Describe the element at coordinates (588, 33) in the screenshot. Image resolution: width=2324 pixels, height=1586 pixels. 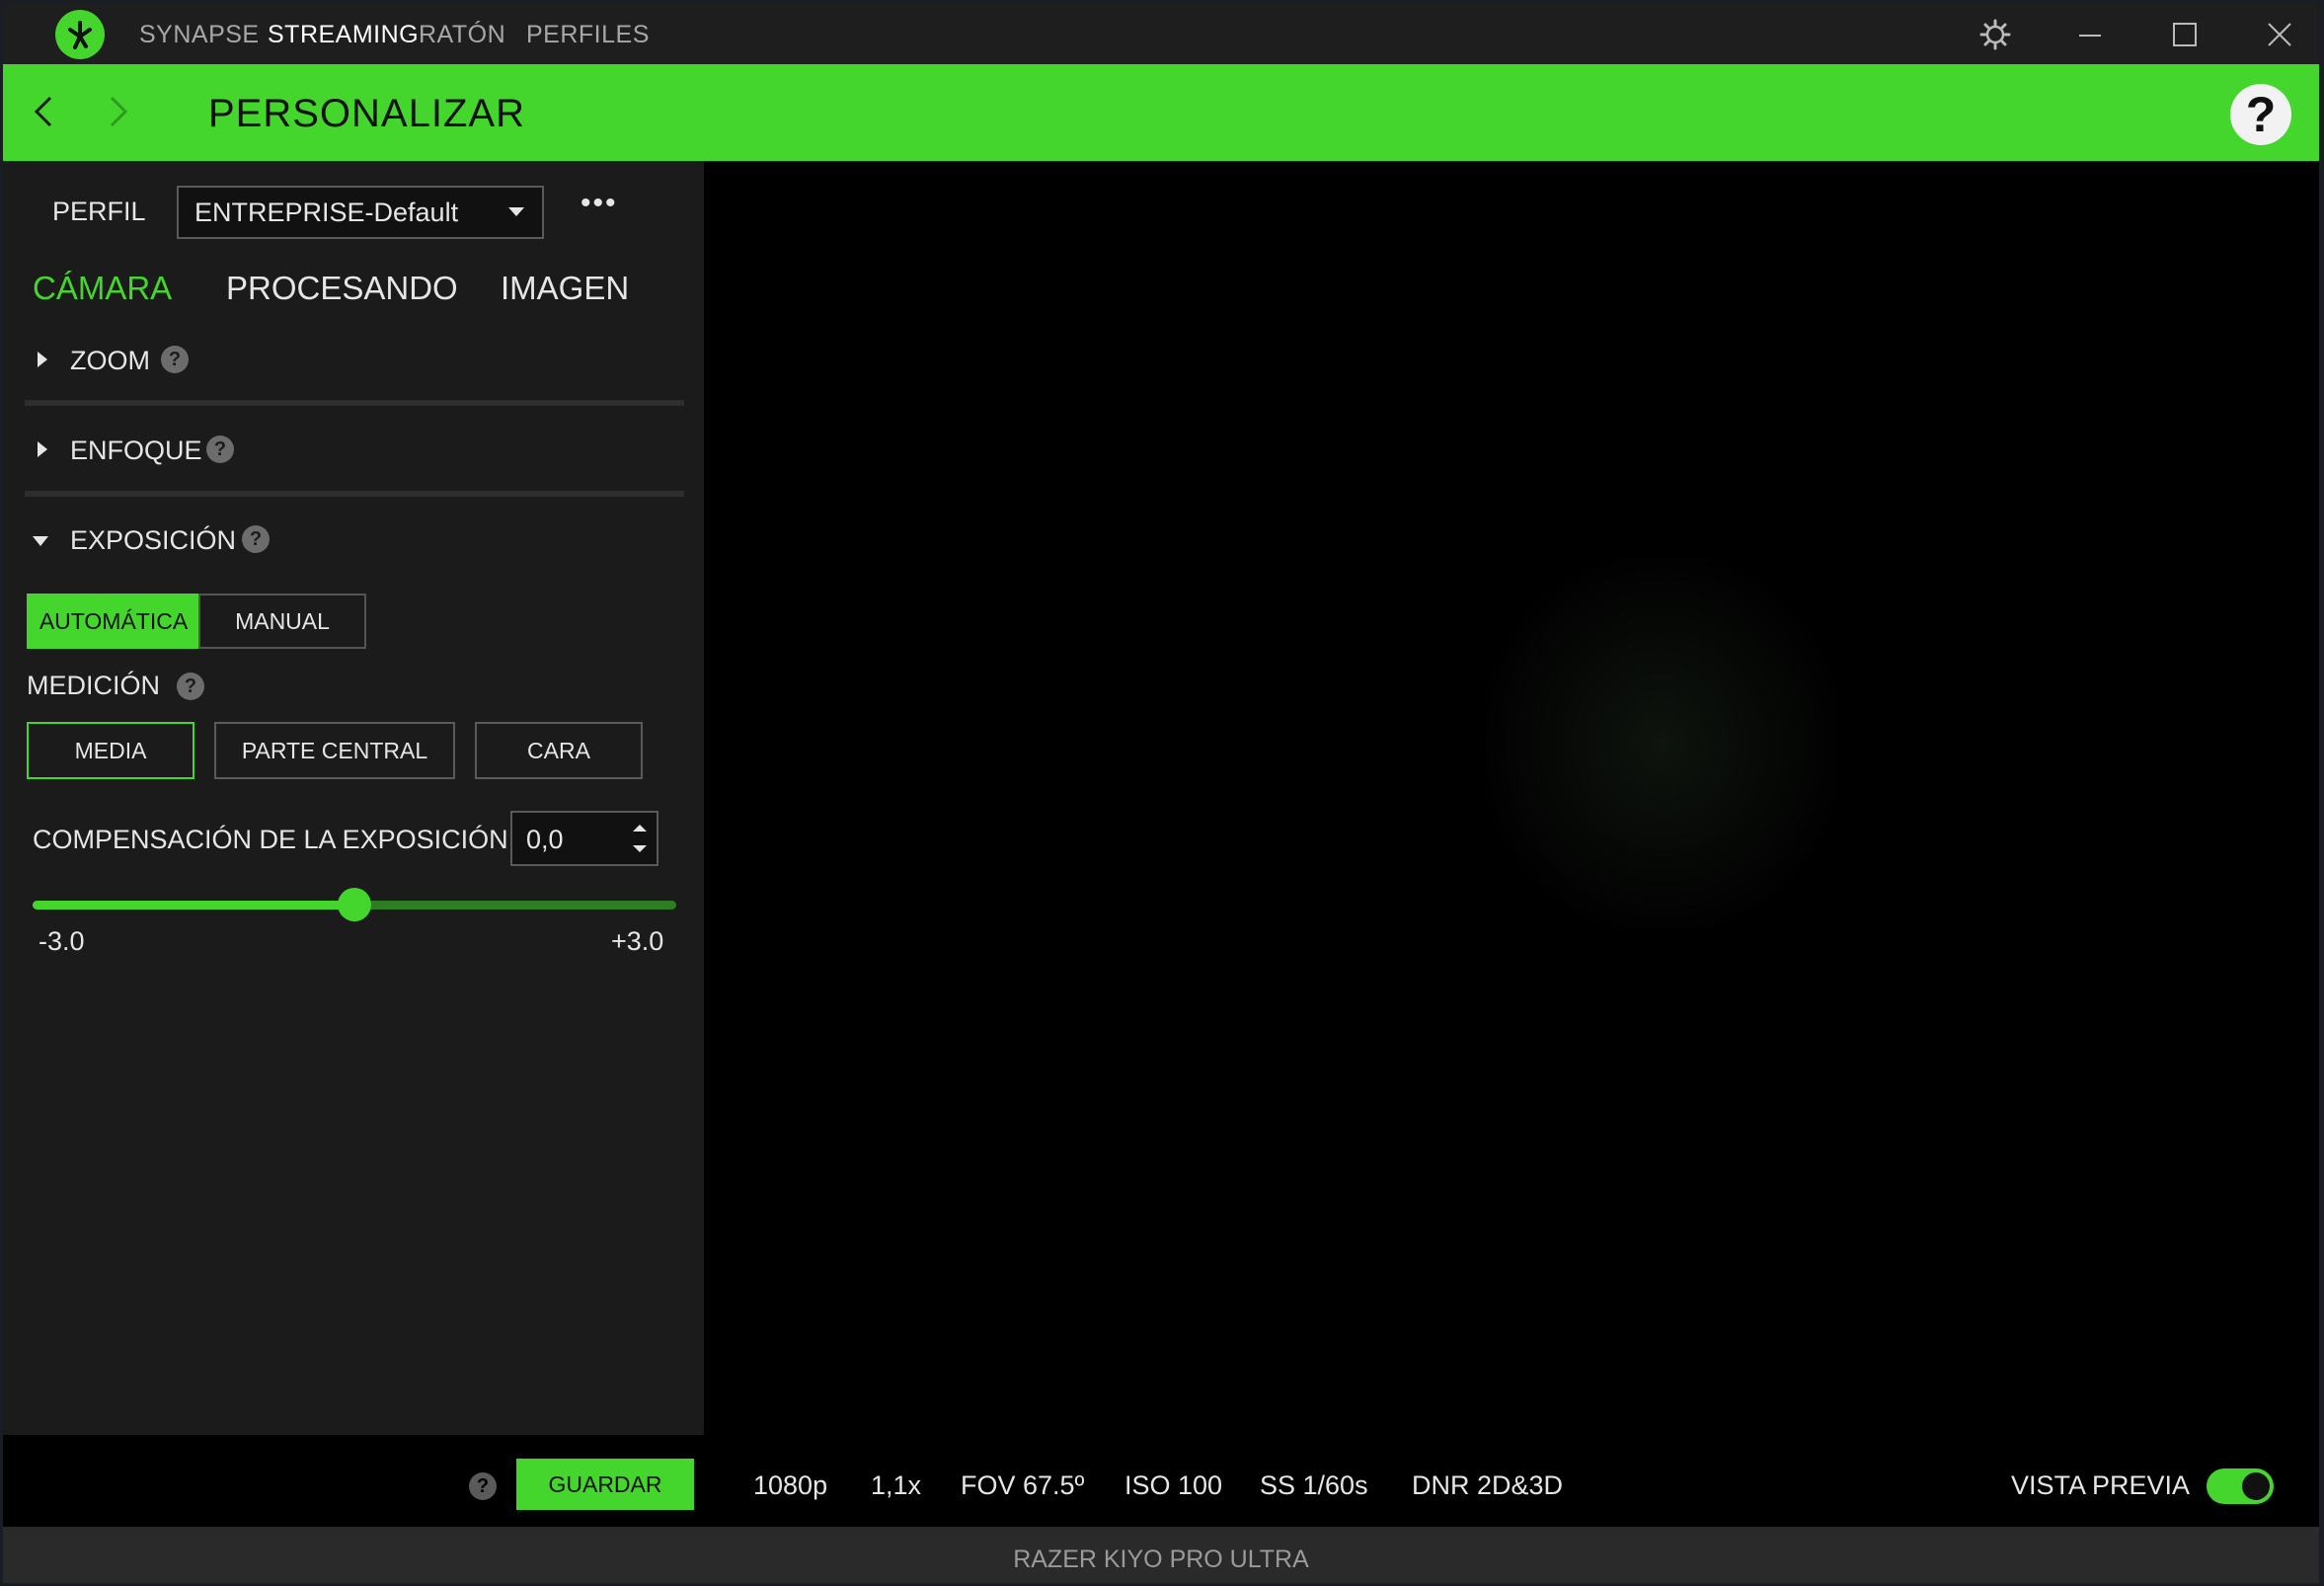
I see `tab-perfiles: PERFILES` at that location.